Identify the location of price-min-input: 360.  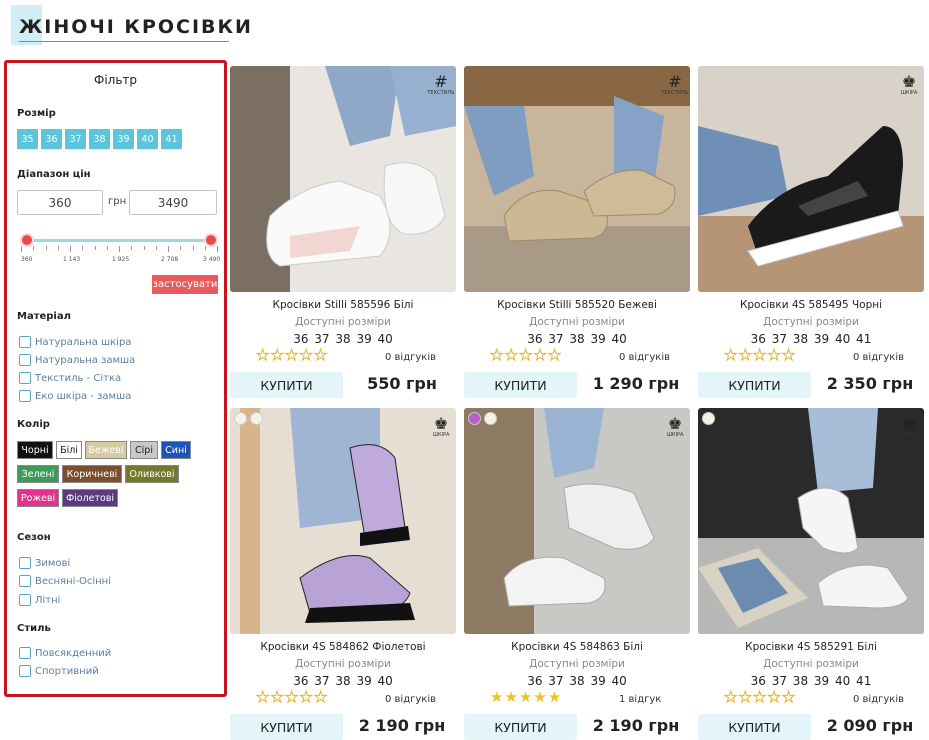
(60, 202).